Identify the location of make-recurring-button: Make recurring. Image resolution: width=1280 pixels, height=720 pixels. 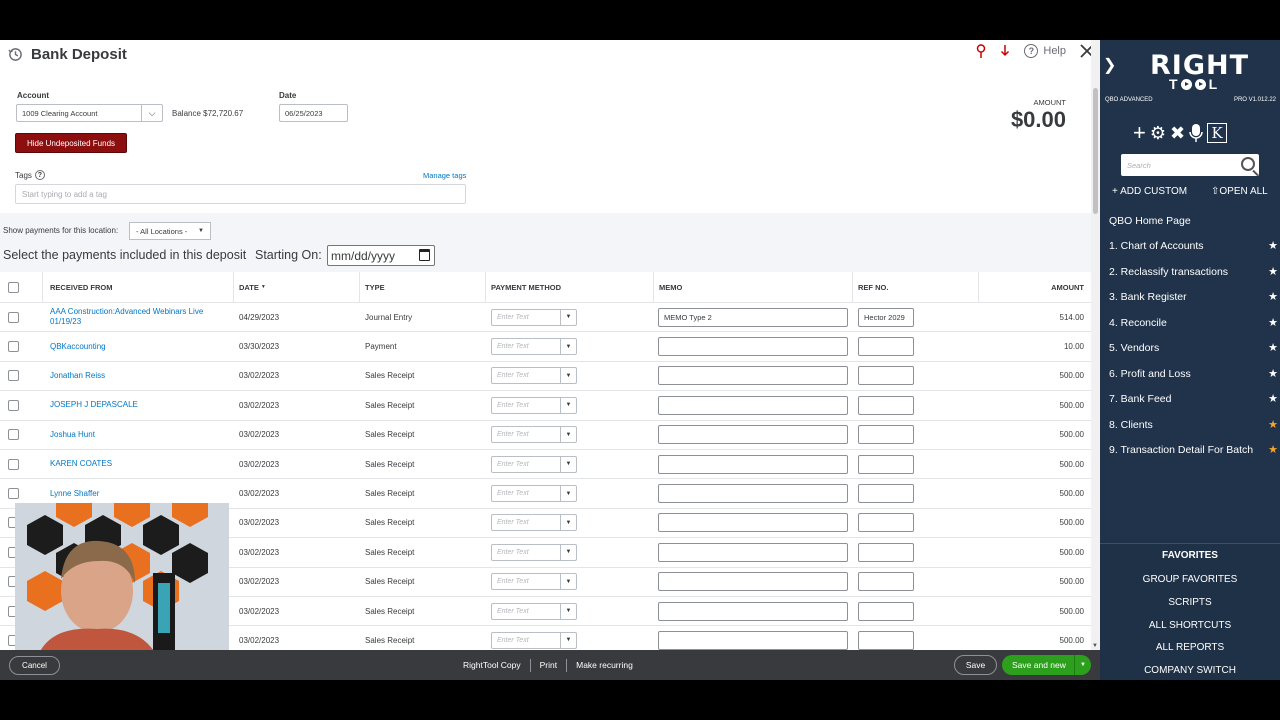
(604, 665).